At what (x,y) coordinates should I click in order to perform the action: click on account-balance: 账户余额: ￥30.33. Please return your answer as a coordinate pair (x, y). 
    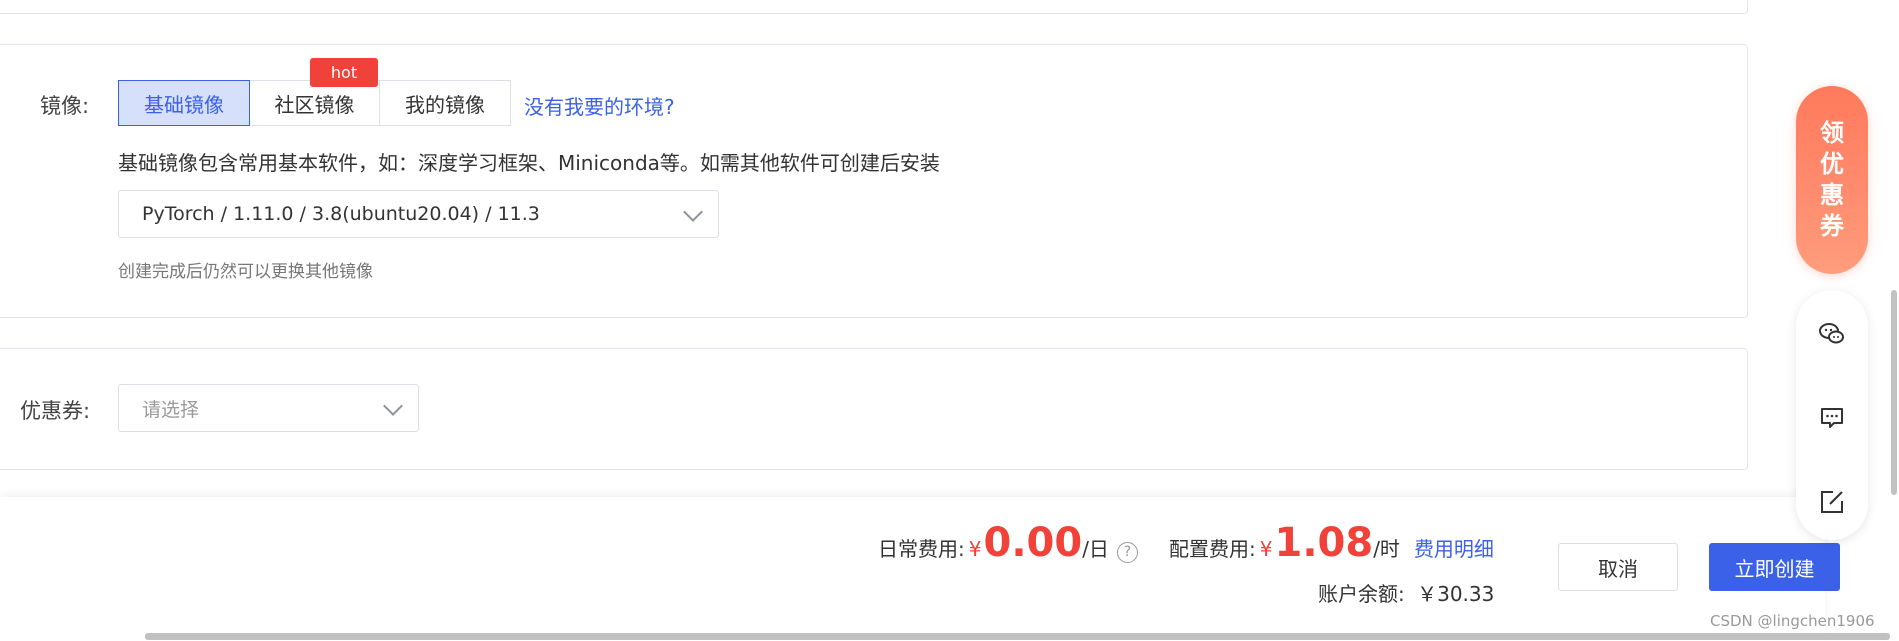
    Looking at the image, I should click on (1406, 592).